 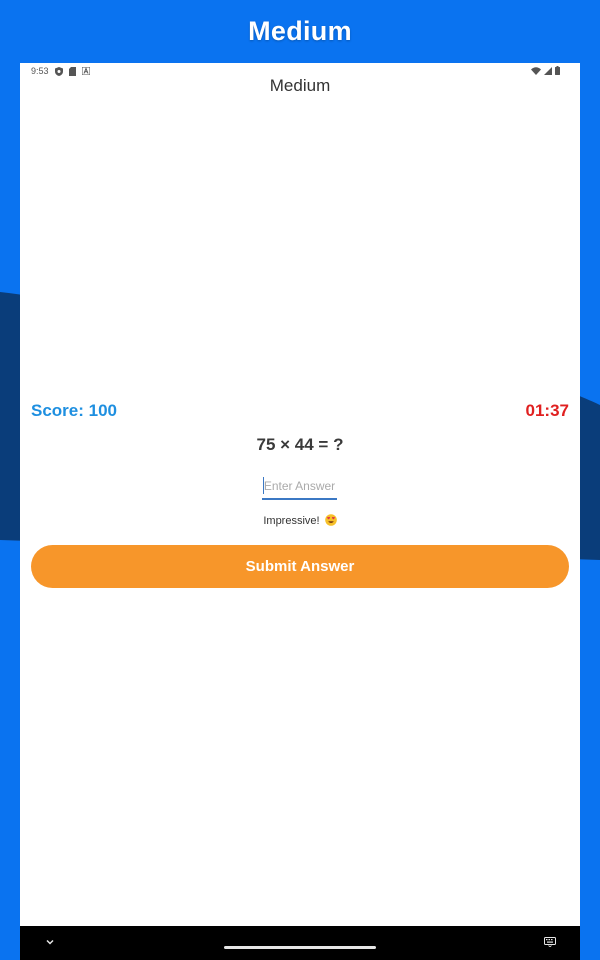 I want to click on question-text: 75 × 44 = ?, so click(x=300, y=444).